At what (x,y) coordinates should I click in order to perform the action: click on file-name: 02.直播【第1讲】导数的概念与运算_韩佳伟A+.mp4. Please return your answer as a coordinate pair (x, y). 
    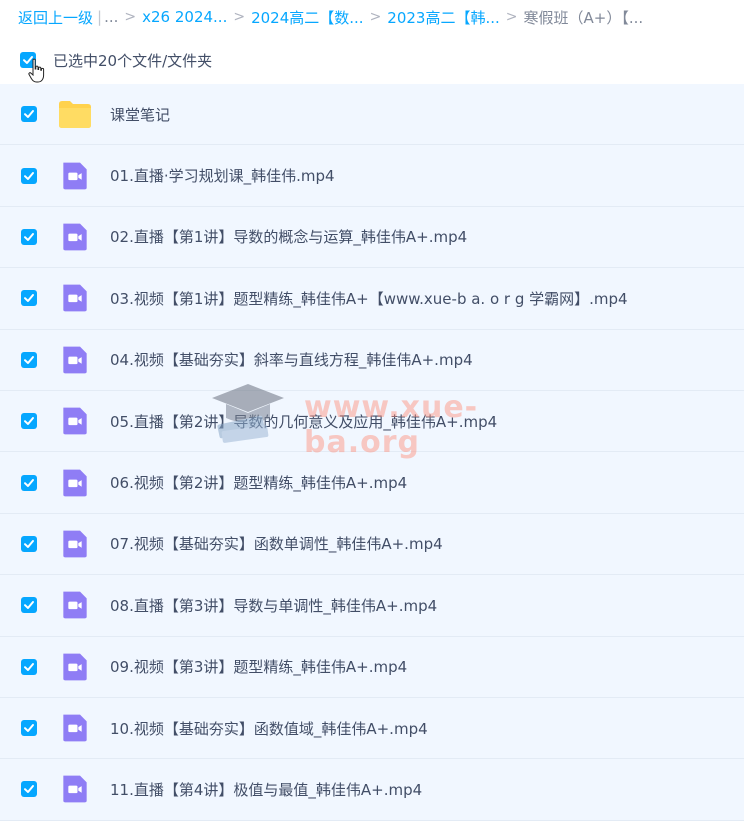
    Looking at the image, I should click on (289, 237).